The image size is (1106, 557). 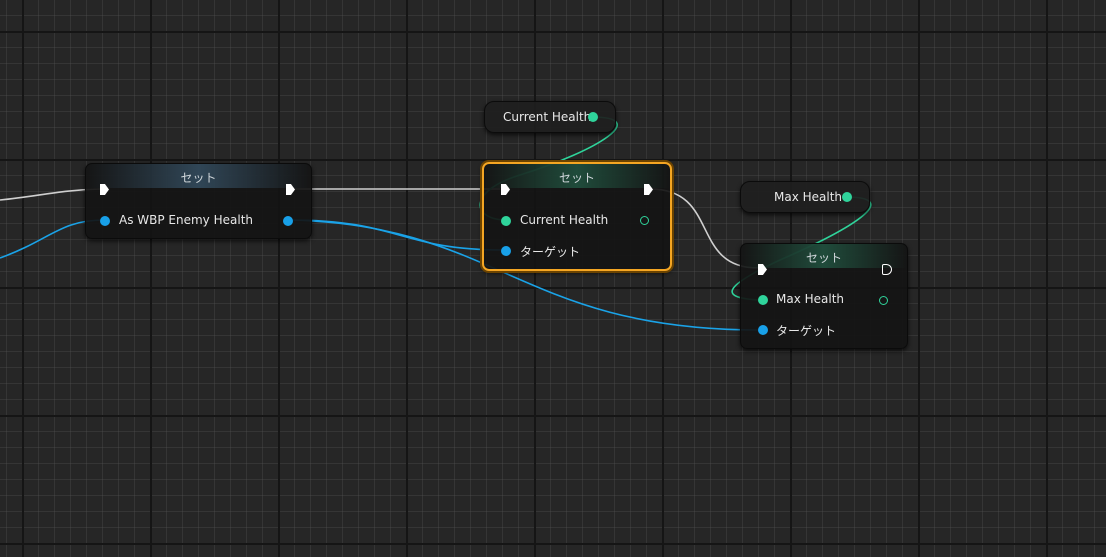 What do you see at coordinates (186, 220) in the screenshot?
I see `pin-label-input: As WBP Enemy Health` at bounding box center [186, 220].